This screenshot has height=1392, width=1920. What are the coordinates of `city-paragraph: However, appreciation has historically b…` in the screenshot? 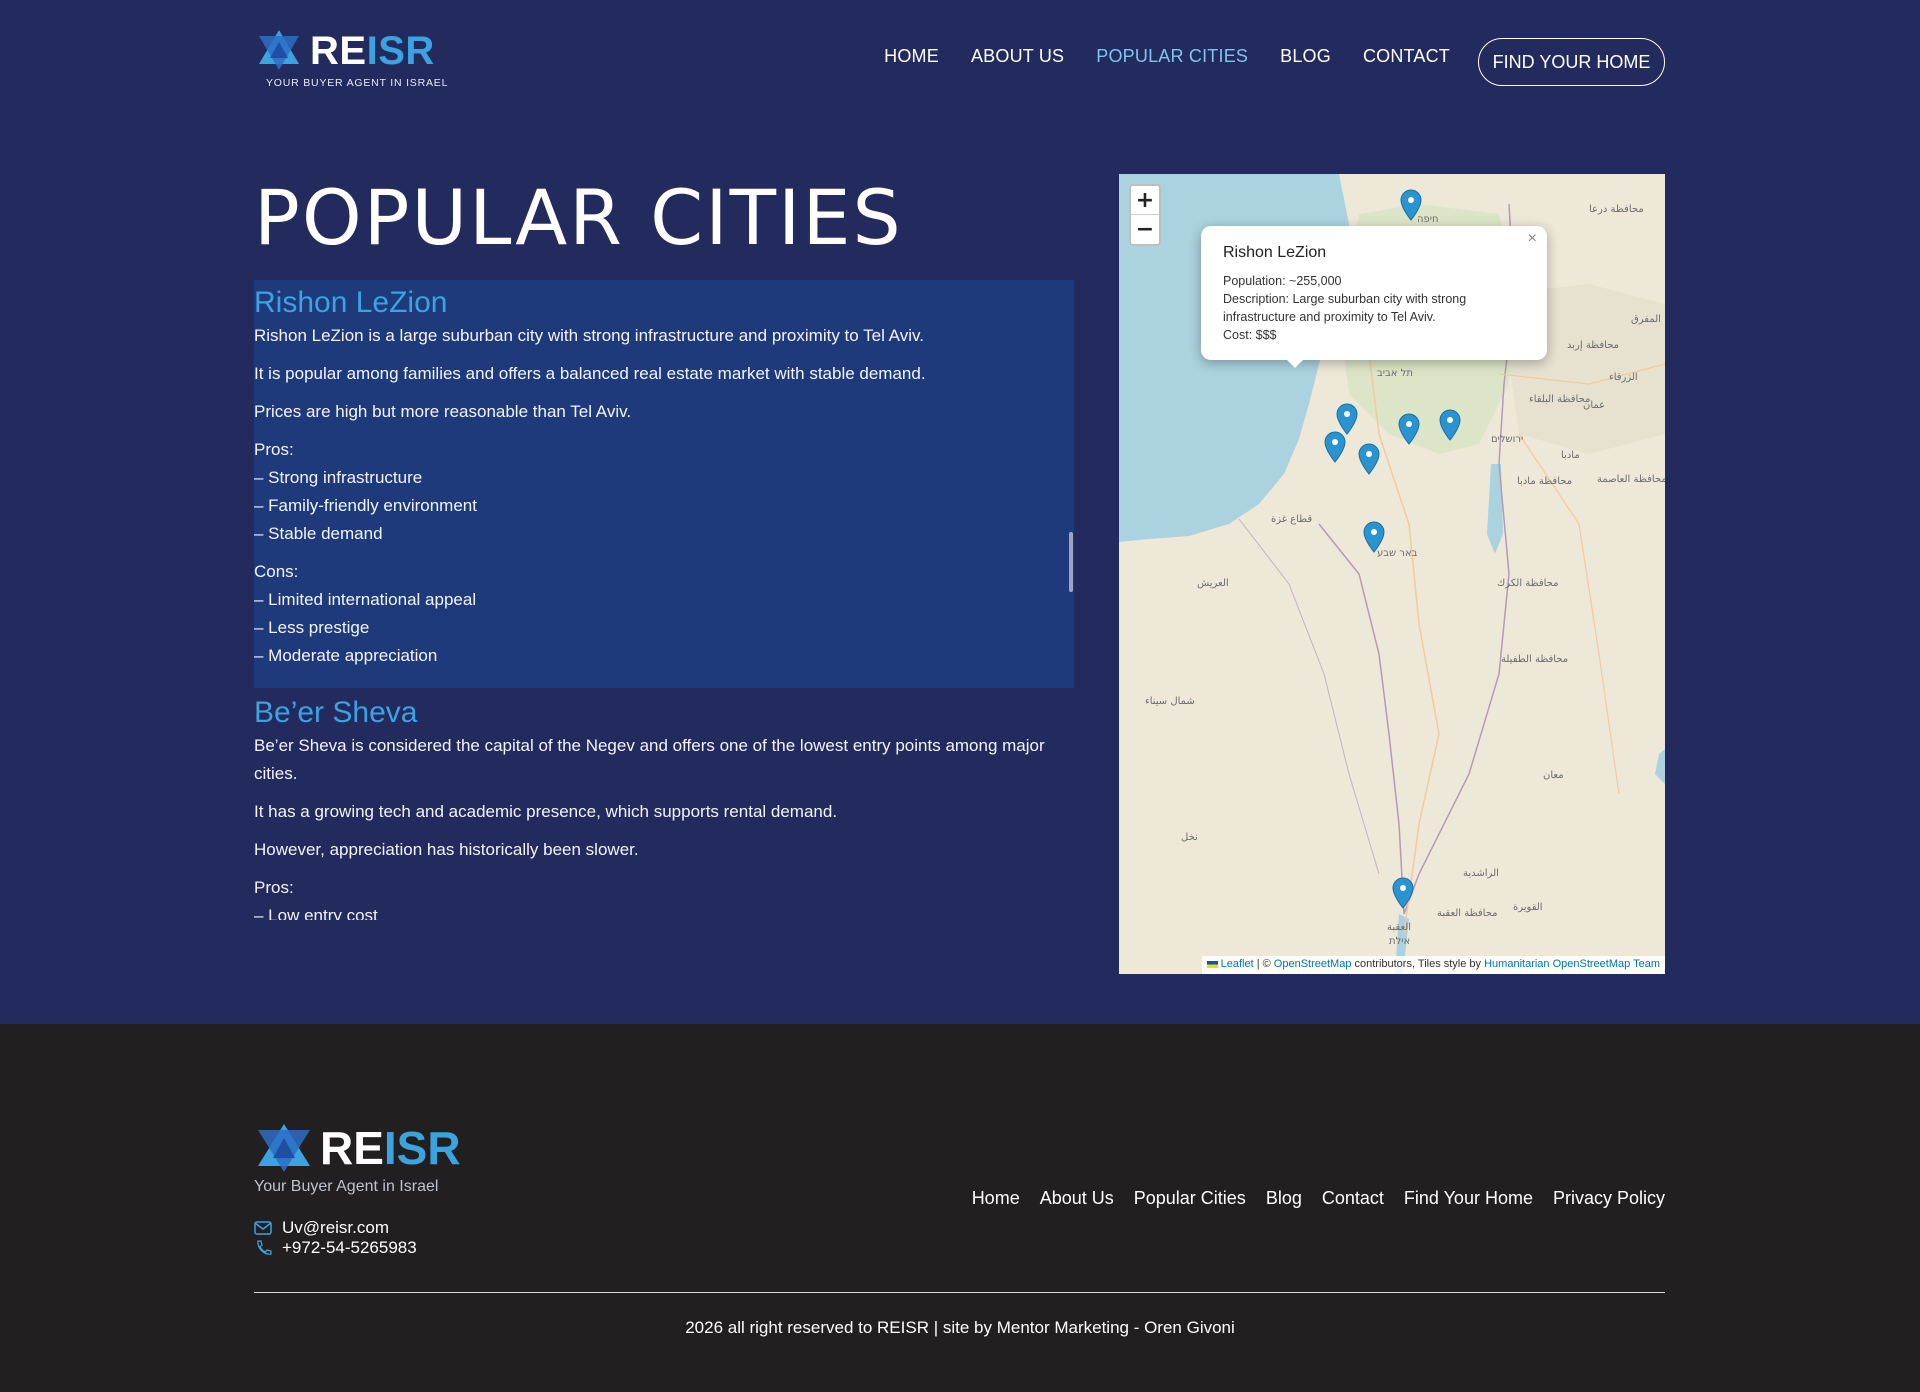 It's located at (446, 849).